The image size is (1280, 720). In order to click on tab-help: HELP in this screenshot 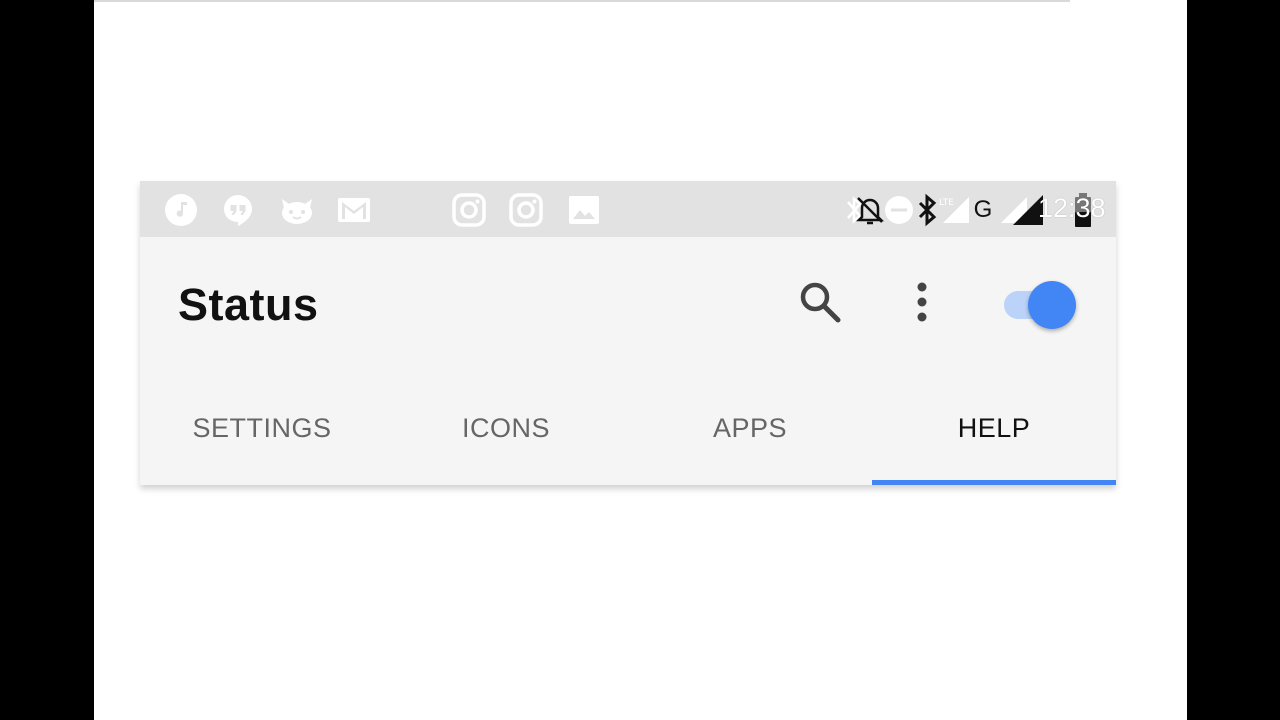, I will do `click(994, 438)`.